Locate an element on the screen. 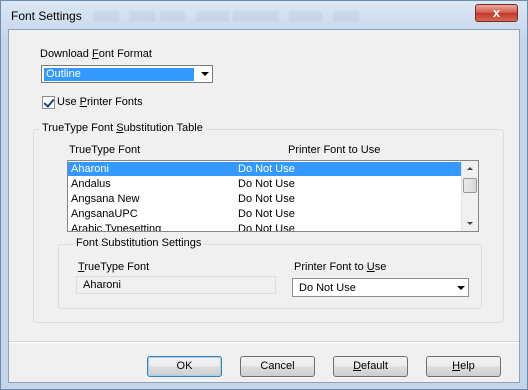 This screenshot has width=528, height=390. substitution-settings-group-title: Font Substitution Settings is located at coordinates (139, 243).